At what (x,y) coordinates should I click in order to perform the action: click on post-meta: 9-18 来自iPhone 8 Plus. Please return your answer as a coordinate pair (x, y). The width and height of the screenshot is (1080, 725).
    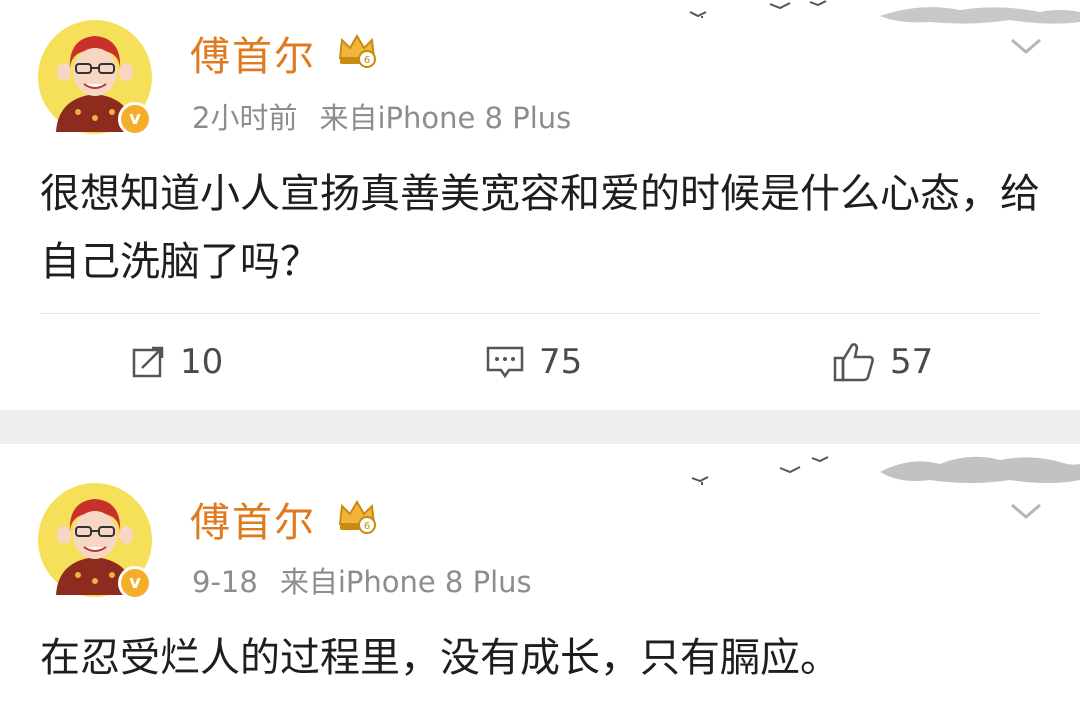
    Looking at the image, I should click on (362, 580).